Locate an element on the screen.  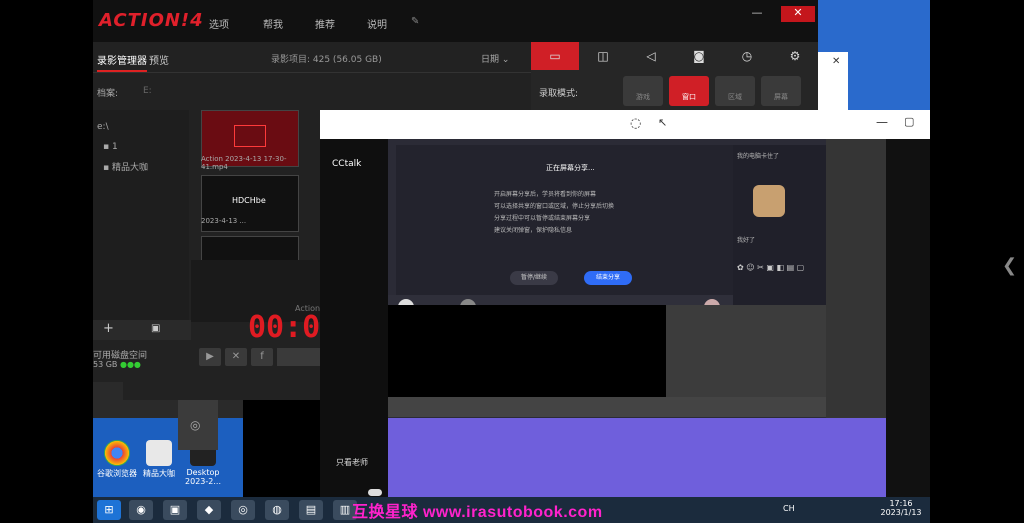
app-taskbar-icon: ◎ is located at coordinates (243, 510).